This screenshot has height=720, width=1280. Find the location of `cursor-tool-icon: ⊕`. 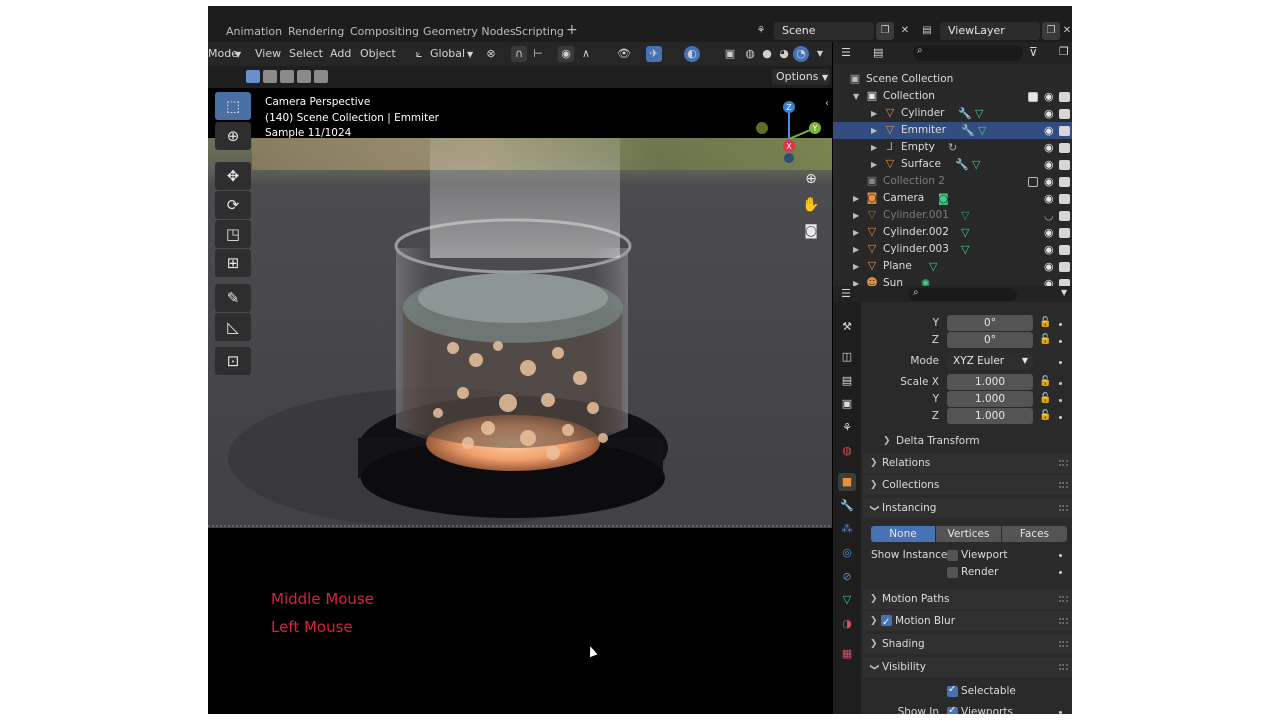

cursor-tool-icon: ⊕ is located at coordinates (233, 136).